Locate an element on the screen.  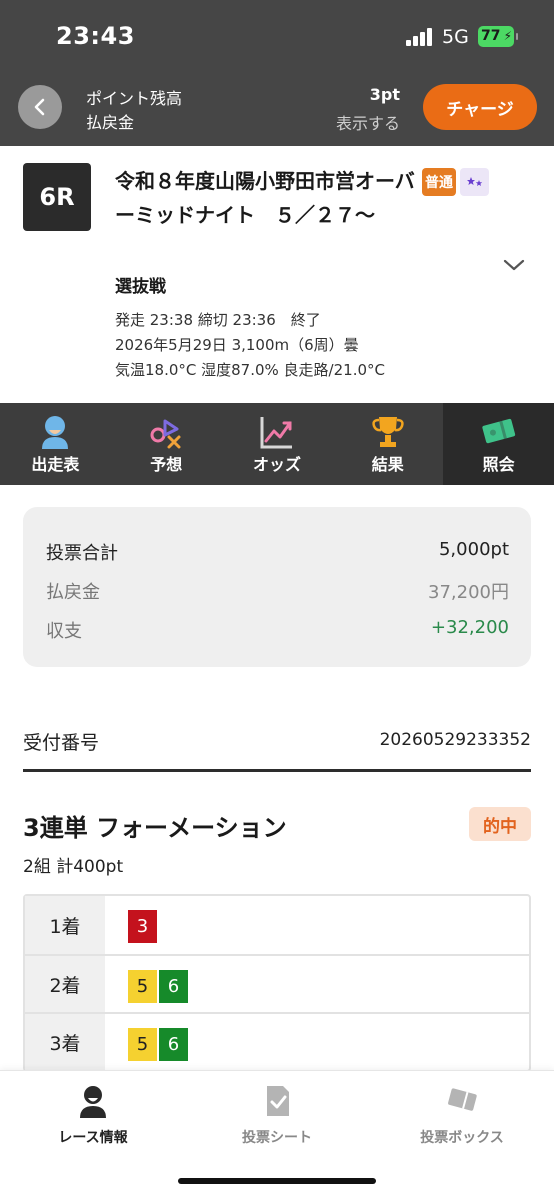
chevron-left-icon is located at coordinates (39, 107).